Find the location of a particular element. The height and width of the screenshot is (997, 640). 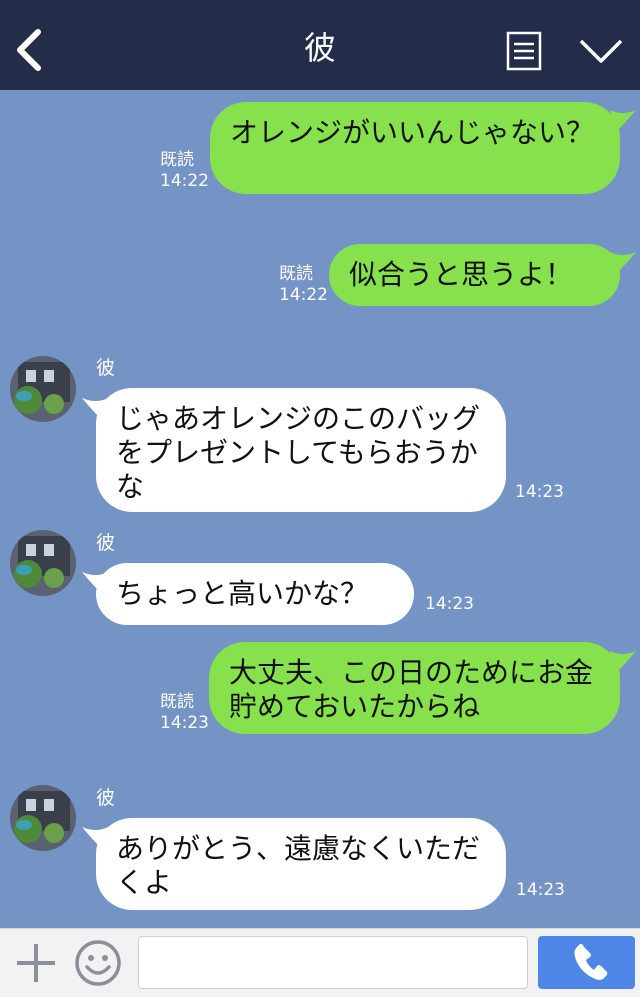

message-text: 大丈夫、この日のためにお金貯めておいたからね is located at coordinates (411, 689).